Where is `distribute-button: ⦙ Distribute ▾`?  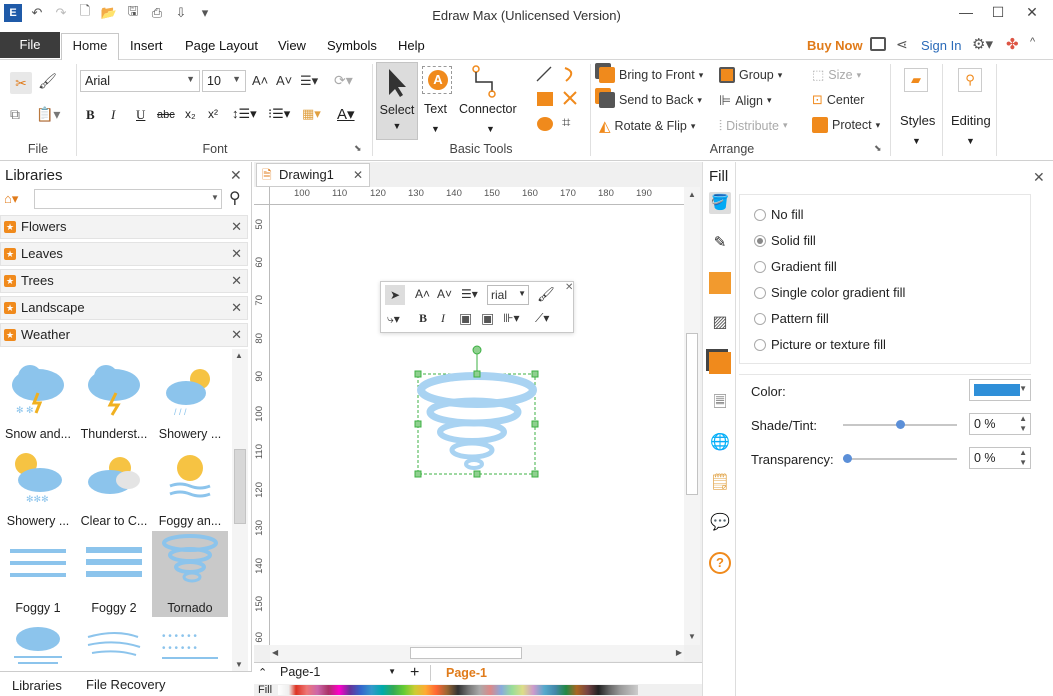 distribute-button: ⦙ Distribute ▾ is located at coordinates (753, 125).